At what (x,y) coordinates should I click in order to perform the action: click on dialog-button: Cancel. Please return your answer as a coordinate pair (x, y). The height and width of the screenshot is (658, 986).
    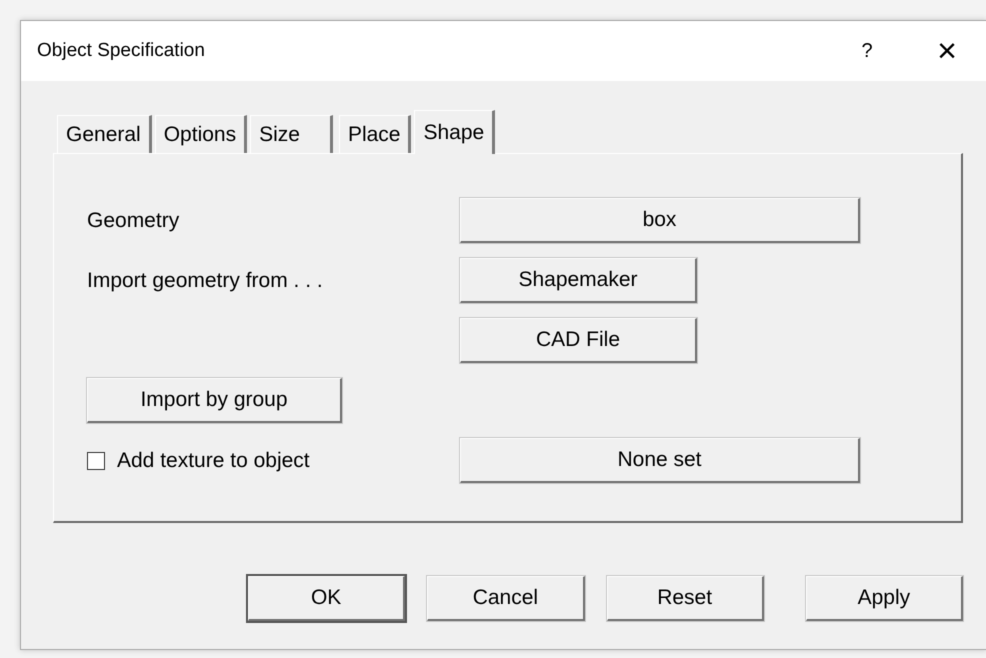
    Looking at the image, I should click on (505, 598).